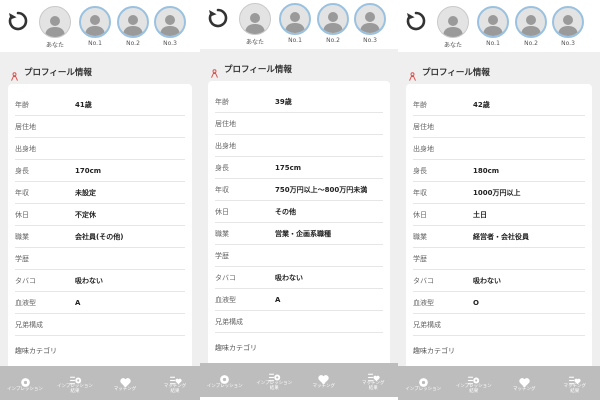 This screenshot has height=400, width=600. What do you see at coordinates (100, 303) in the screenshot?
I see `profile-row: 血液型 A` at bounding box center [100, 303].